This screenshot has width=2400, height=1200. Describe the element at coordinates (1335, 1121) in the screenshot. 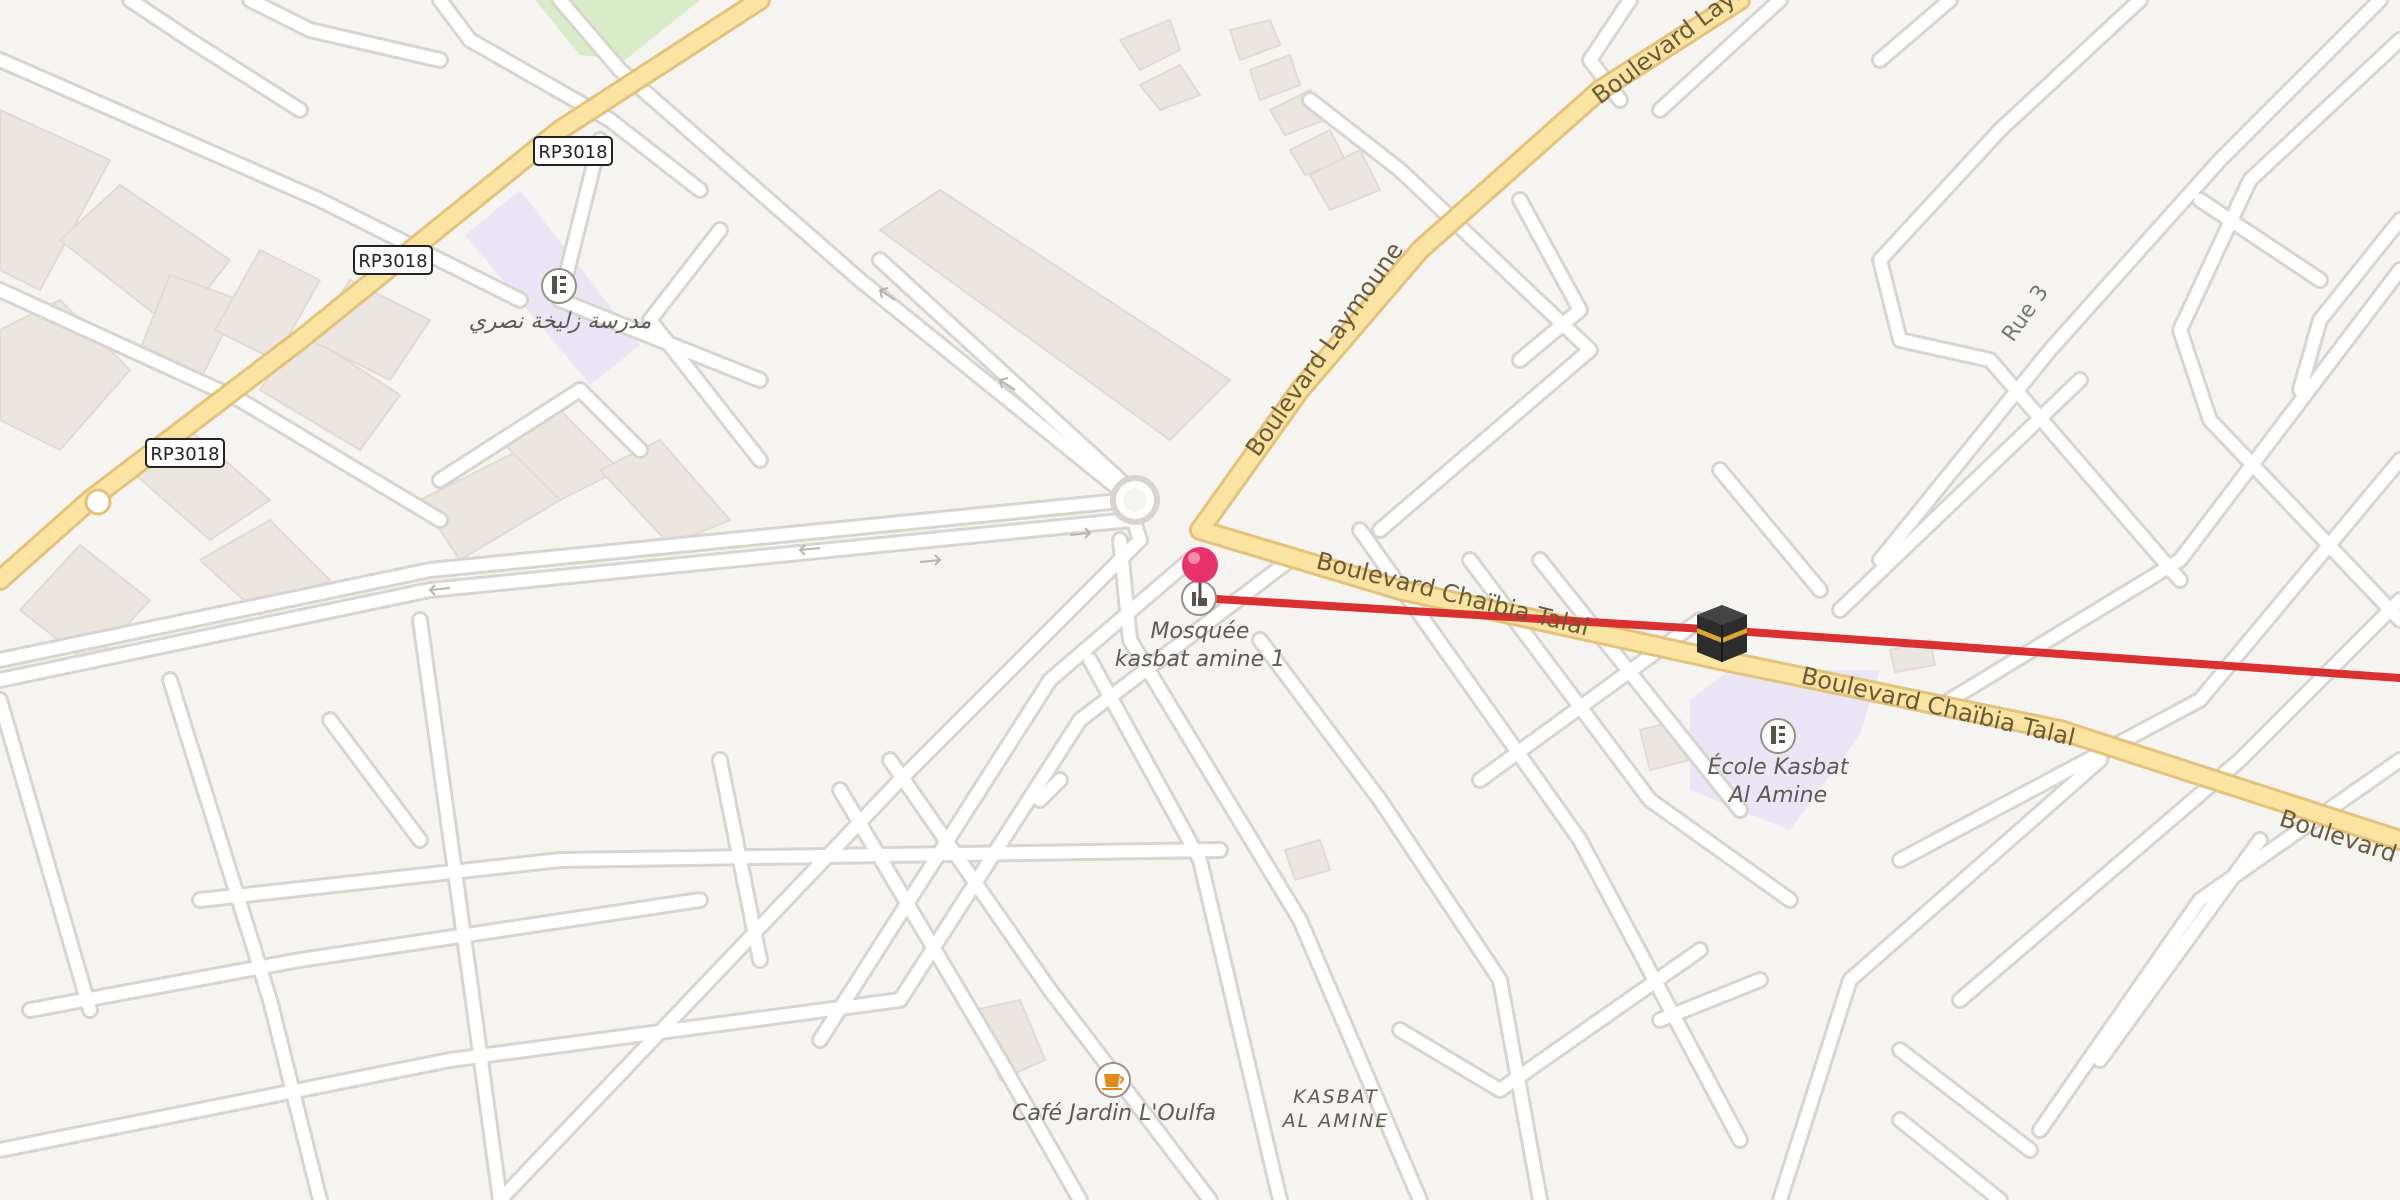

I see `area-label-line2: AL AMINE` at that location.